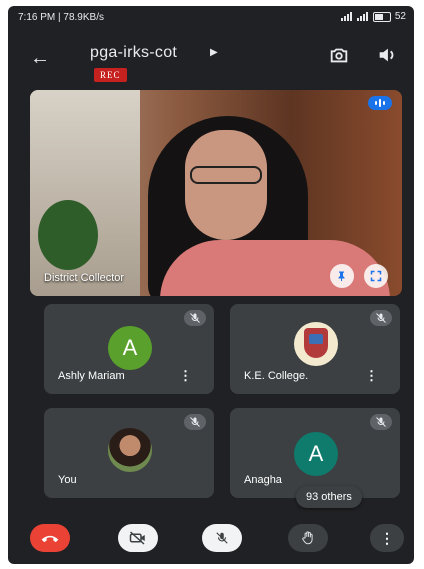 The width and height of the screenshot is (424, 569). What do you see at coordinates (376, 276) in the screenshot?
I see `fullscreen-icon` at bounding box center [376, 276].